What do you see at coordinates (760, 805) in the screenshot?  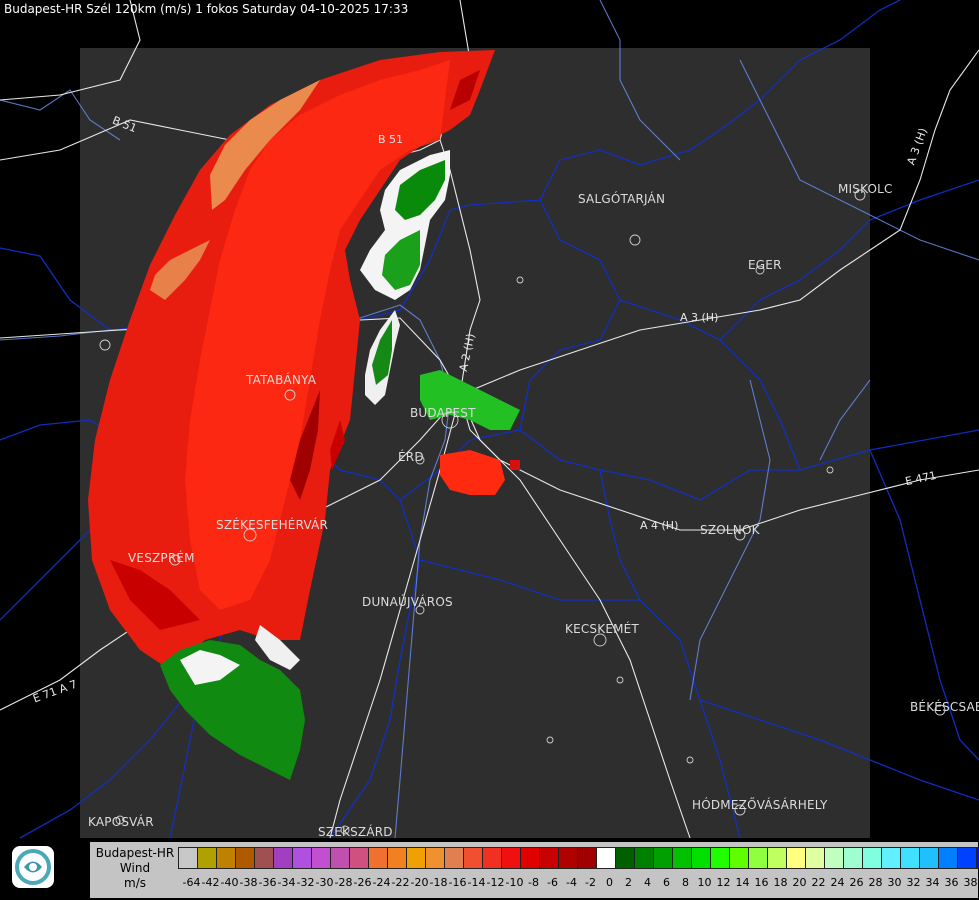 I see `city-label-hodmezovasarhely: HÓDMEZŐVÁSÁRHELY` at bounding box center [760, 805].